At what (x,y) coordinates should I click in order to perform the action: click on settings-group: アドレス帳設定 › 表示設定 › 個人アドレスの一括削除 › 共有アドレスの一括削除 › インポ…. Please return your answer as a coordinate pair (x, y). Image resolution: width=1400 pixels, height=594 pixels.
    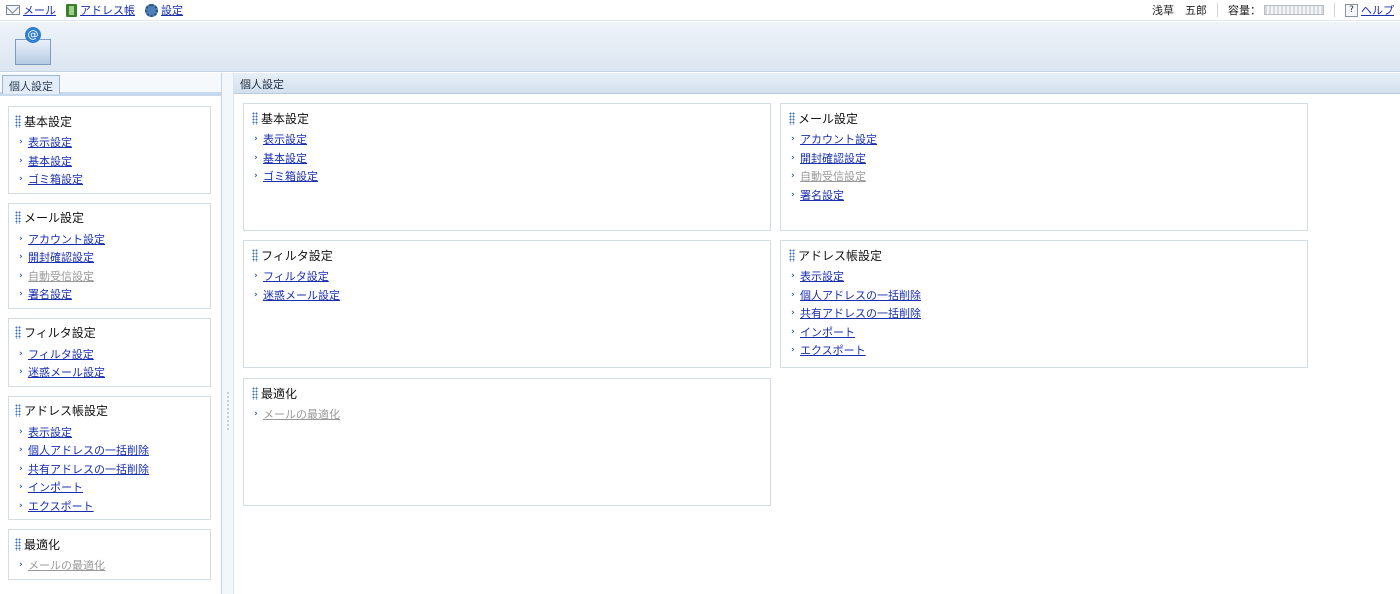
    Looking at the image, I should click on (1044, 304).